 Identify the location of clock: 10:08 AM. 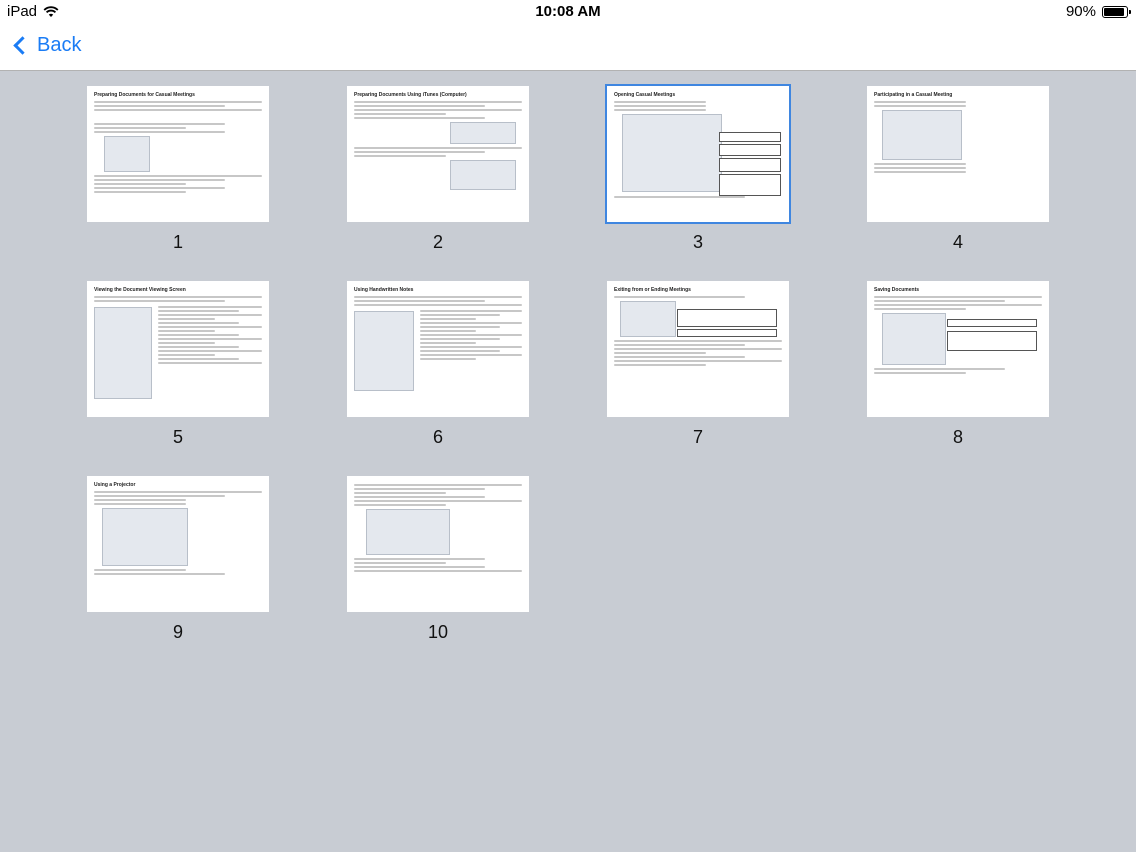
(568, 11).